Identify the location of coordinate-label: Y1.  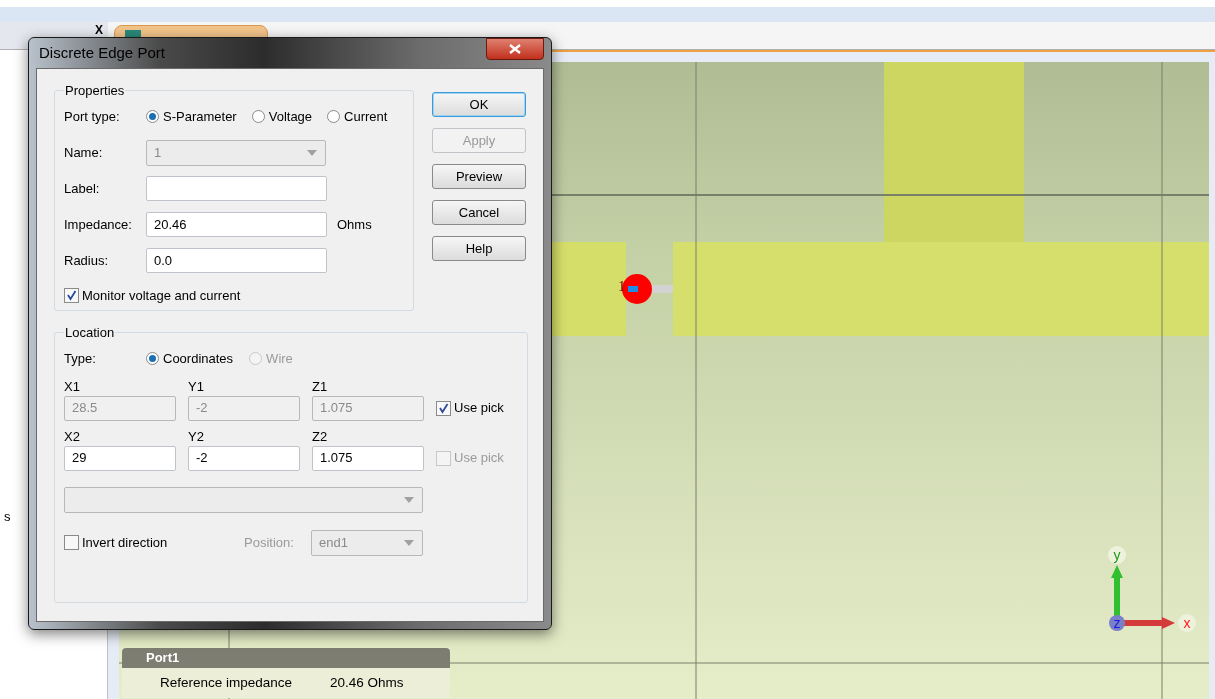
(196, 386).